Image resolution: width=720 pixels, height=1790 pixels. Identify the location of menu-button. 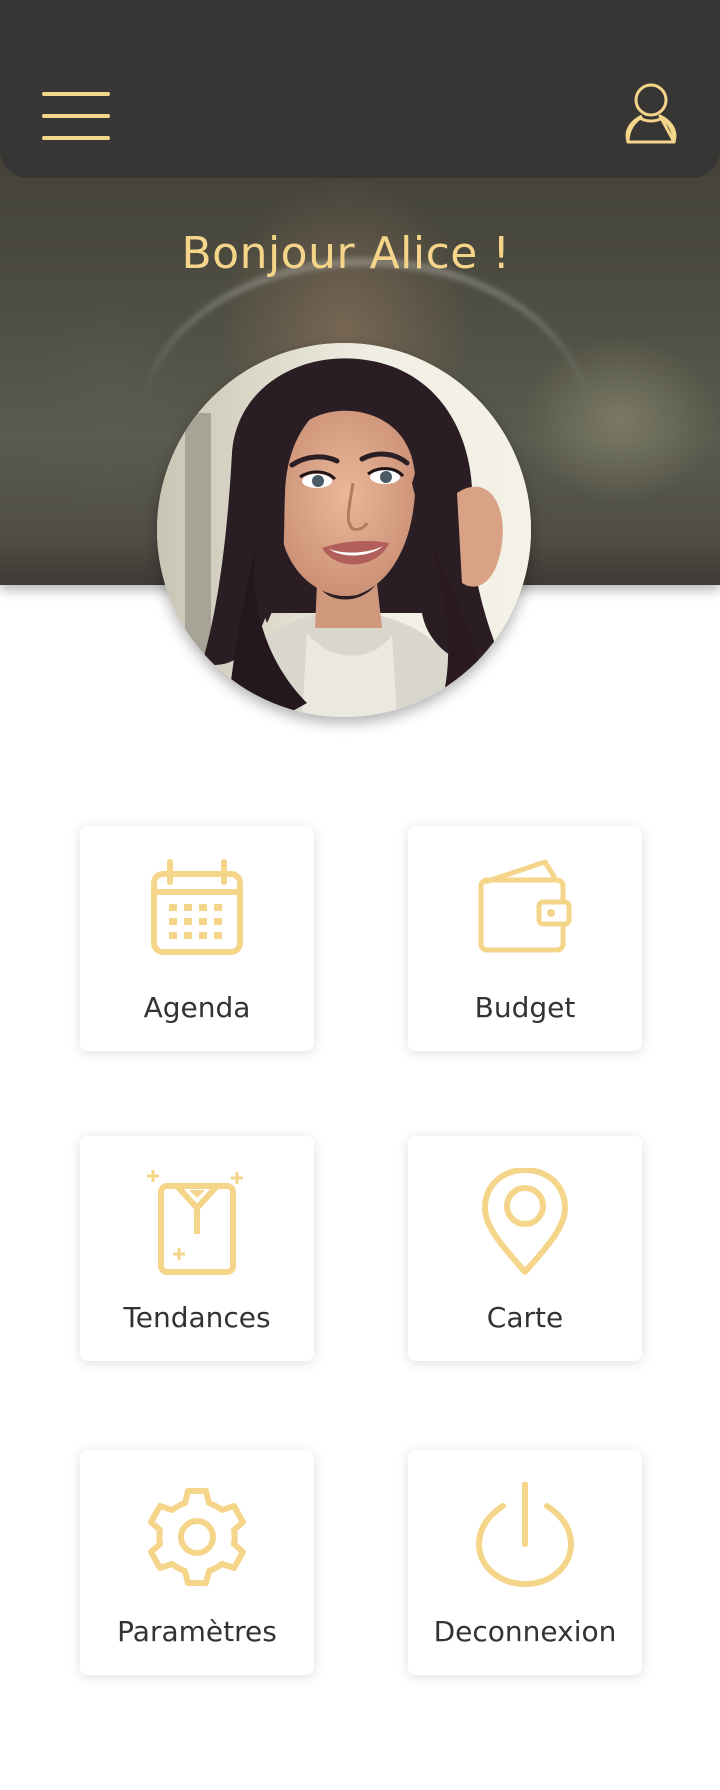
(77, 116).